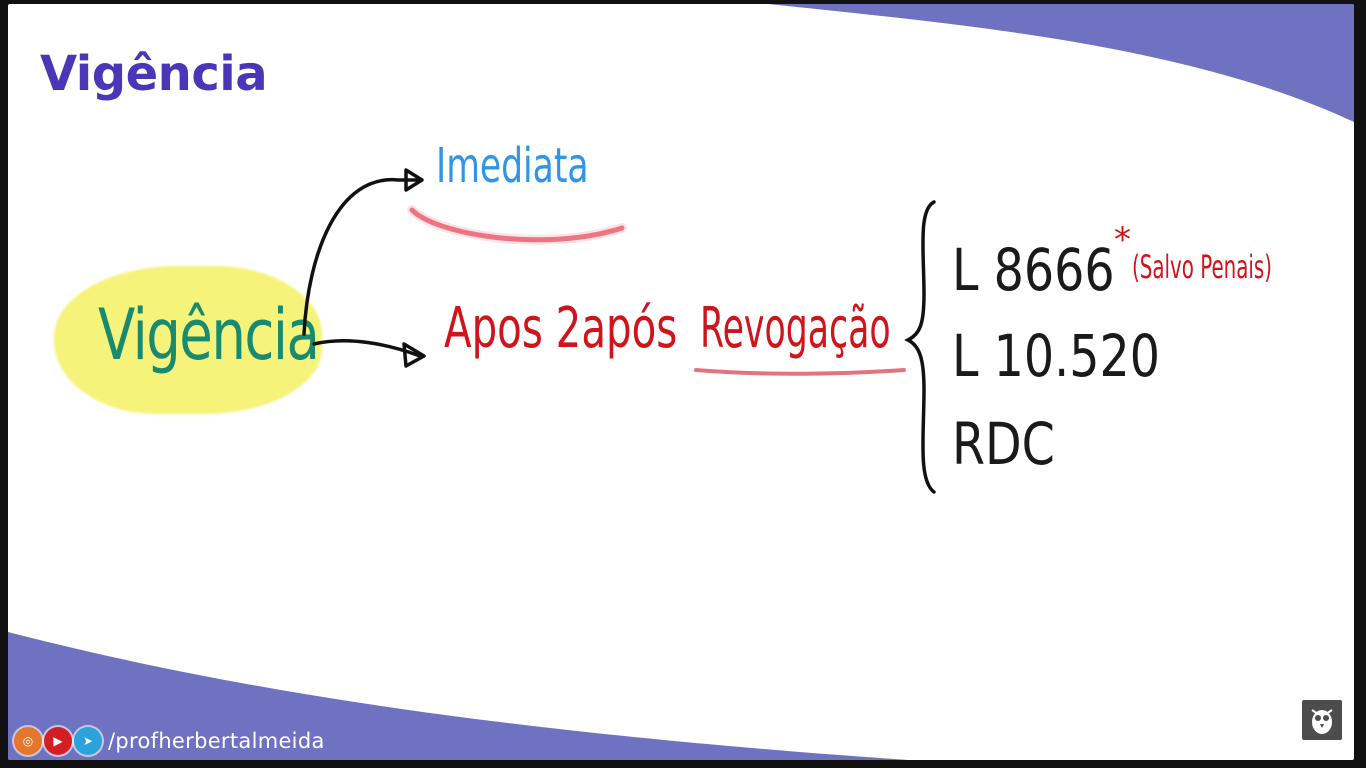 The width and height of the screenshot is (1366, 768). I want to click on underline-immediate-glow, so click(517, 225).